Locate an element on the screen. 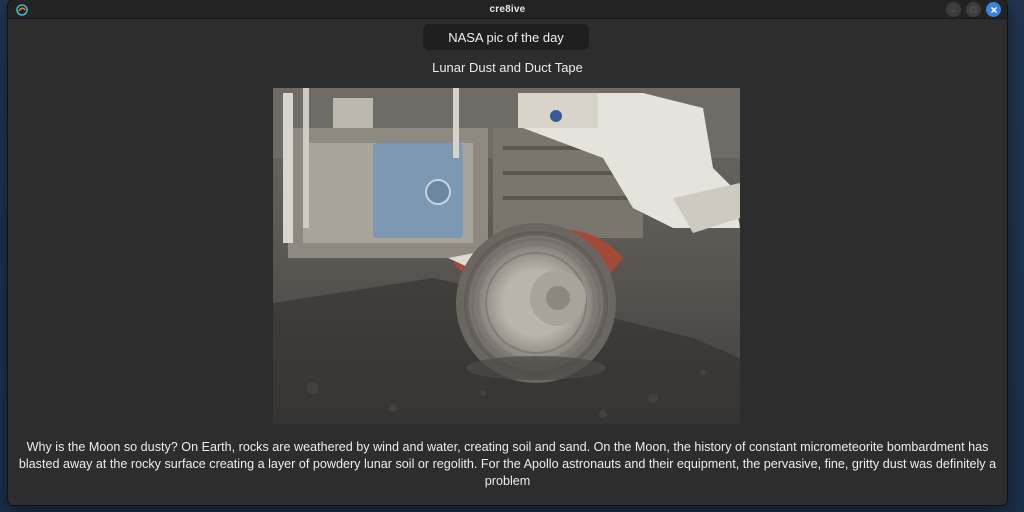 The width and height of the screenshot is (1024, 512). window-title: cre8ive is located at coordinates (507, 9).